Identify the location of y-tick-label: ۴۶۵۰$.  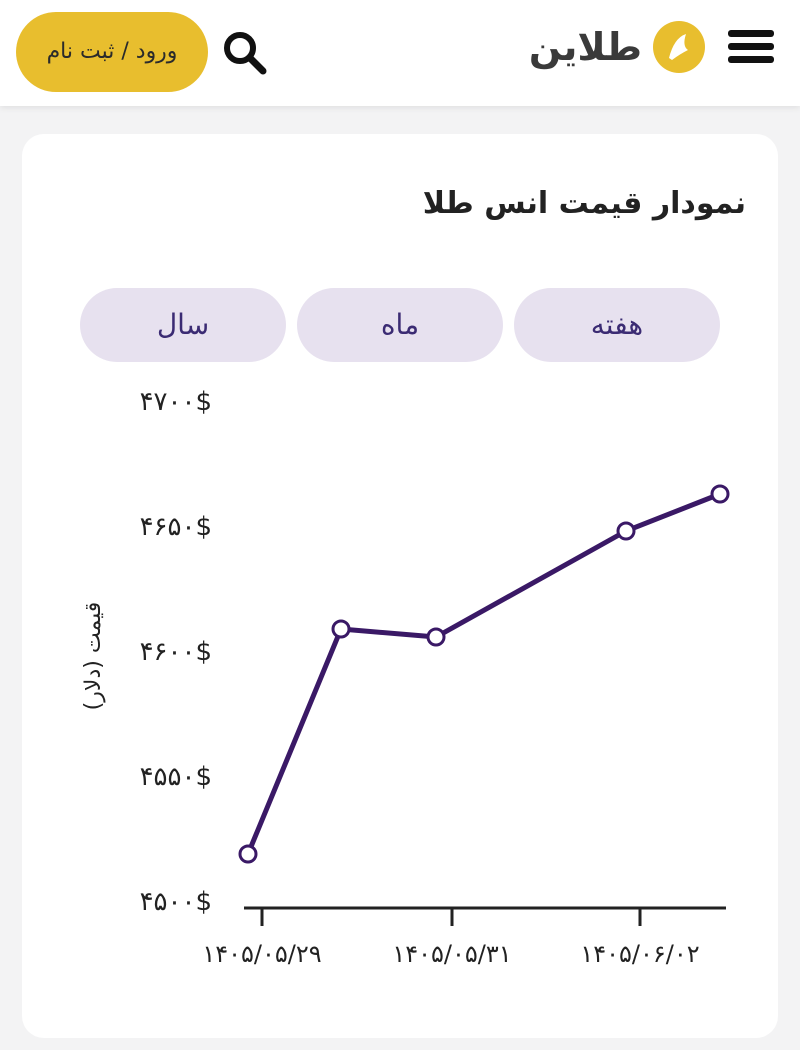
(176, 527).